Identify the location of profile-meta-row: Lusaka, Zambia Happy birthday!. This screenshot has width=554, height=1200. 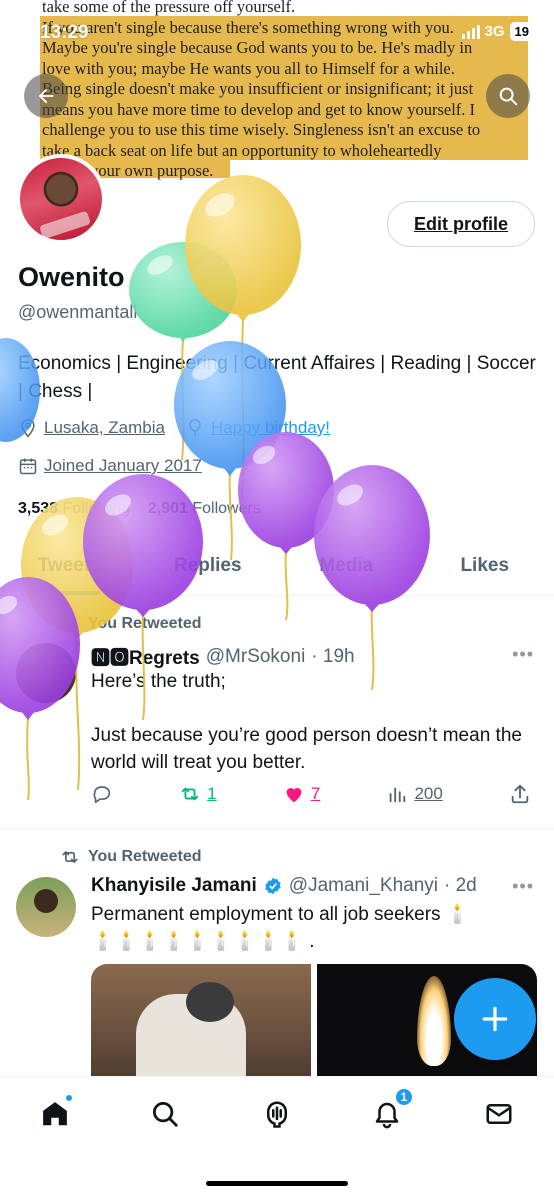
(174, 428).